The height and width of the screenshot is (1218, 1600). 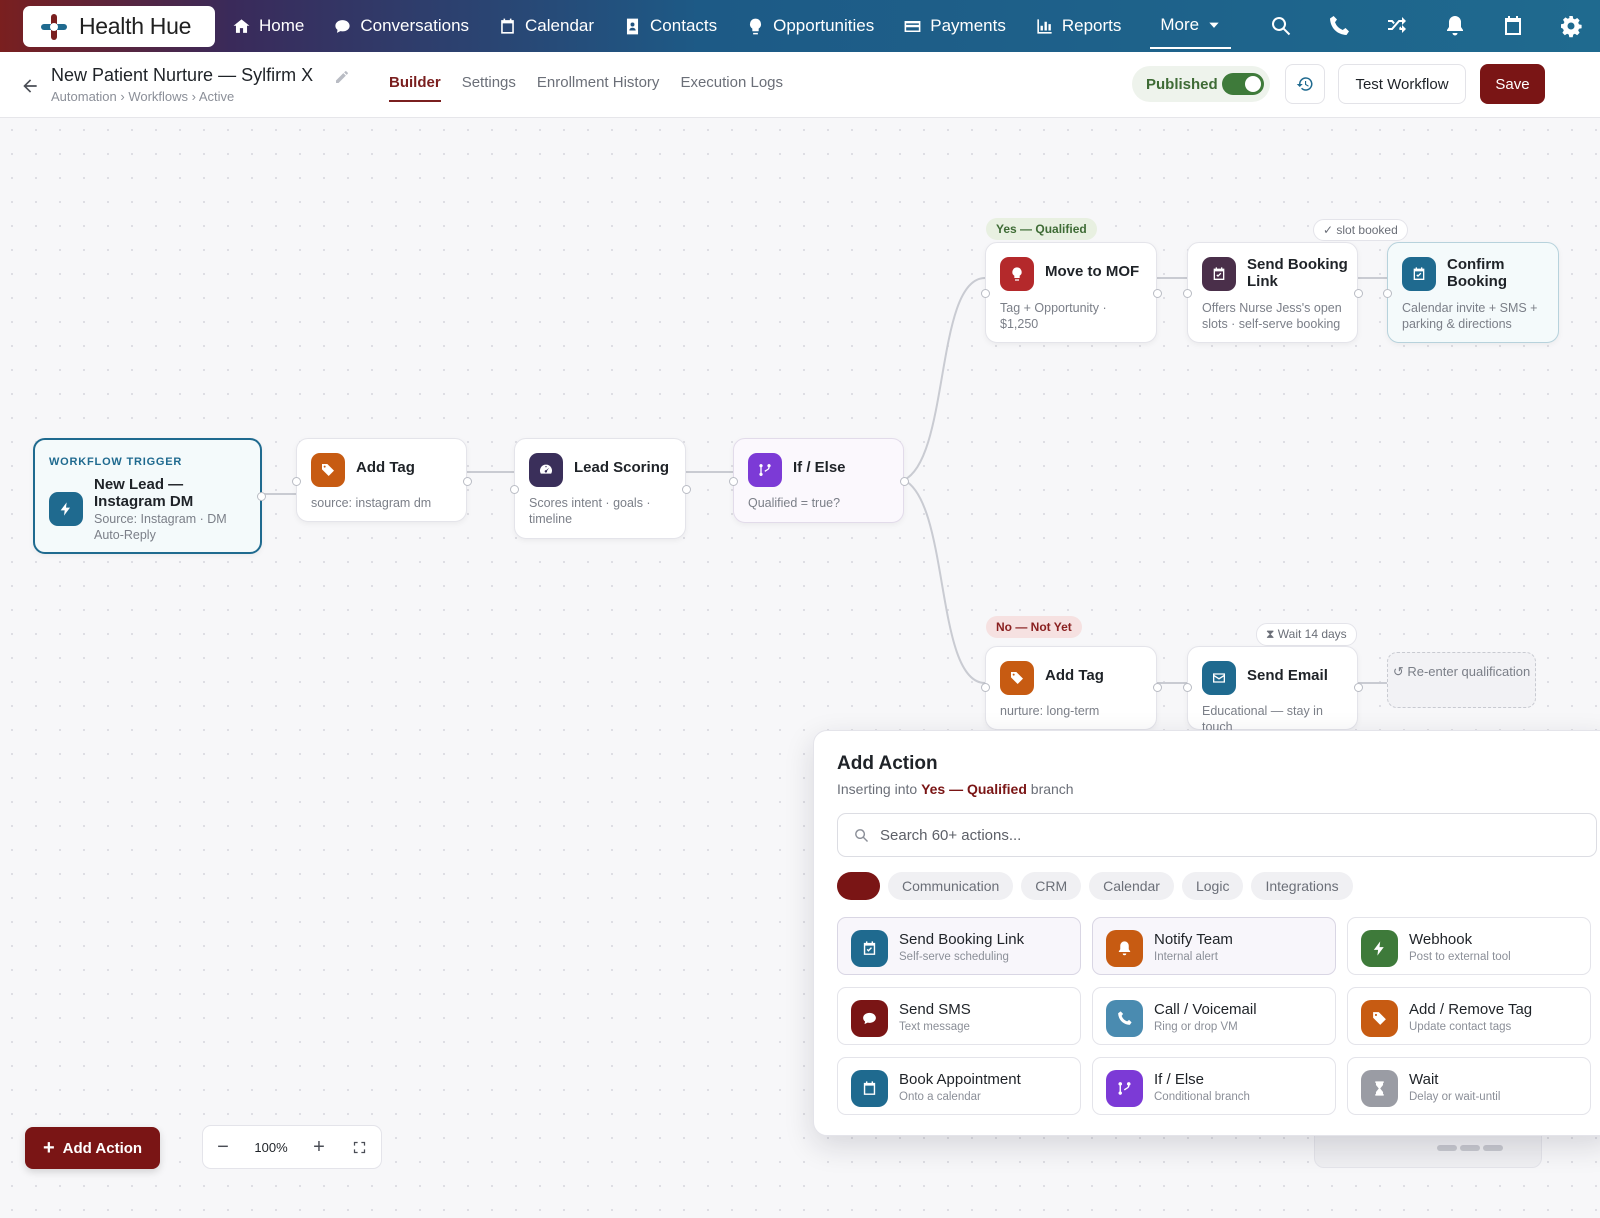 What do you see at coordinates (1571, 26) in the screenshot?
I see `nav-settings-button` at bounding box center [1571, 26].